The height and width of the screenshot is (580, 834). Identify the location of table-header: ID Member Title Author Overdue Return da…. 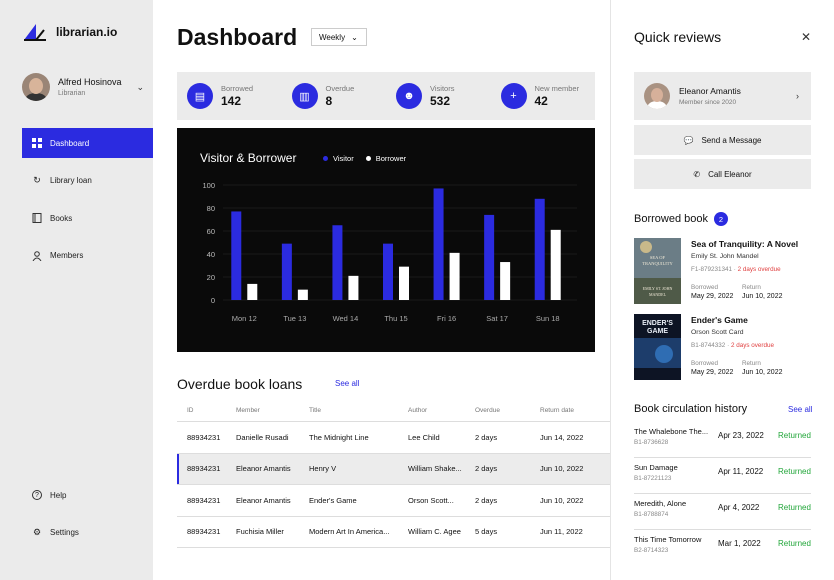
(393, 411).